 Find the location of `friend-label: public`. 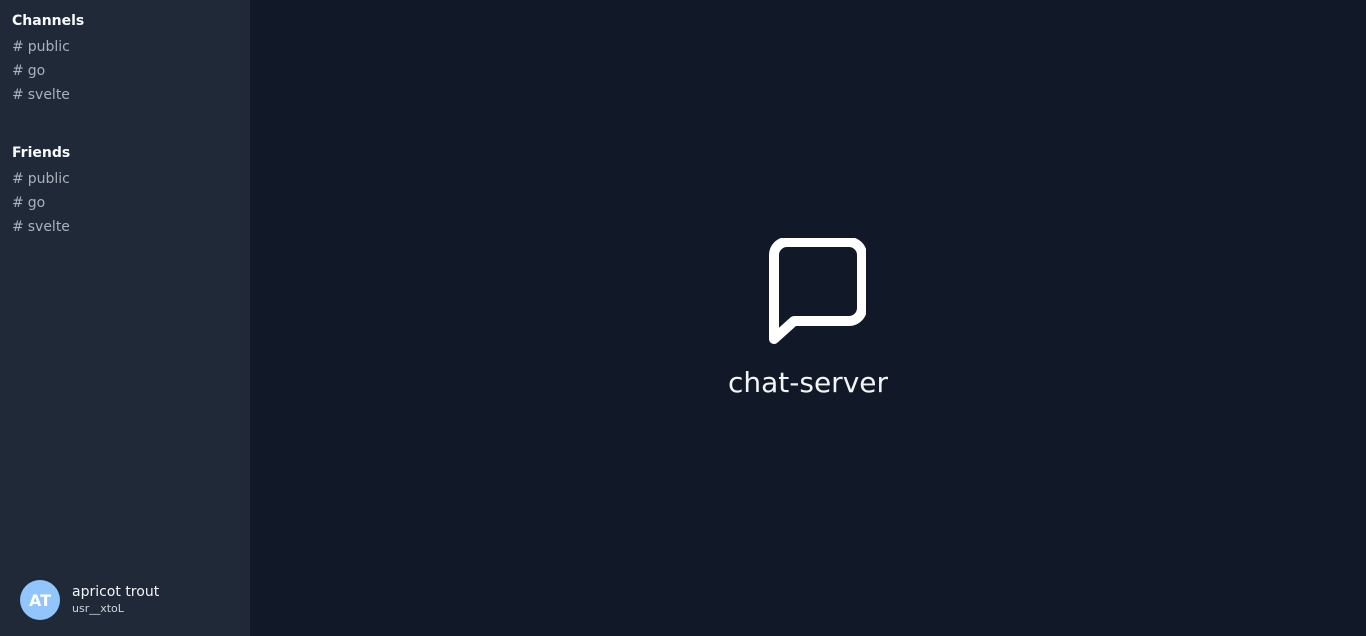

friend-label: public is located at coordinates (48, 179).